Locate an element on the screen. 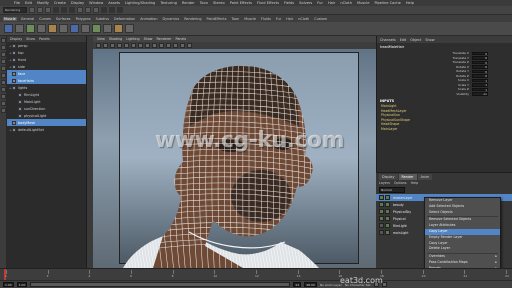  manipulator-icon is located at coordinates (3, 82).